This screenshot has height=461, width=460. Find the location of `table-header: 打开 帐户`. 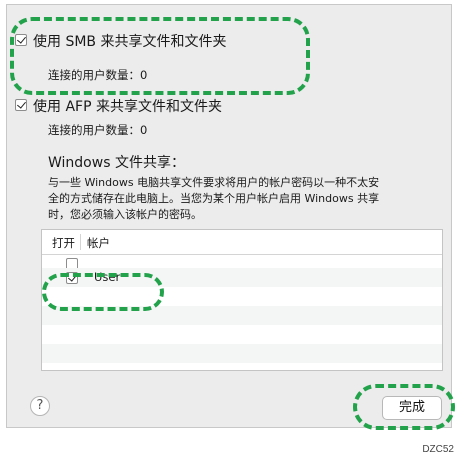

table-header: 打开 帐户 is located at coordinates (242, 242).